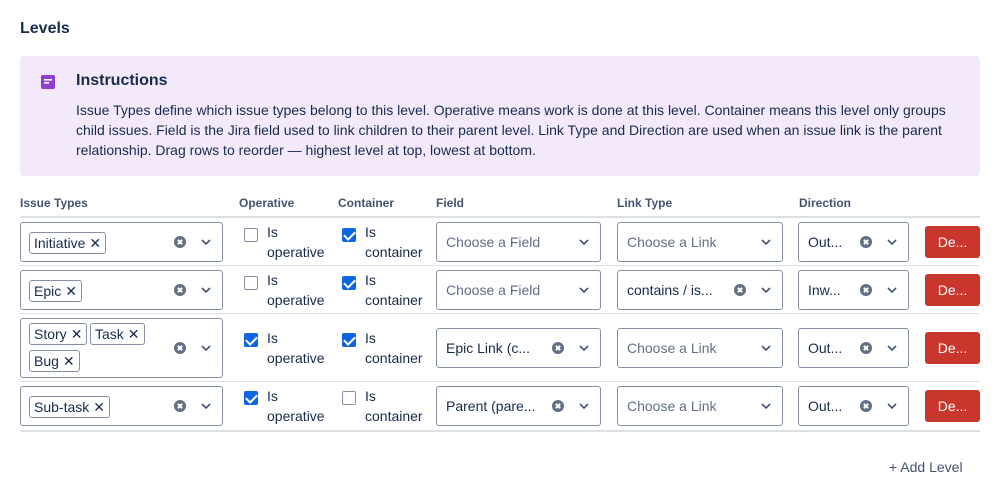  Describe the element at coordinates (68, 243) in the screenshot. I see `issue-type-tag: Initiative ✕` at that location.